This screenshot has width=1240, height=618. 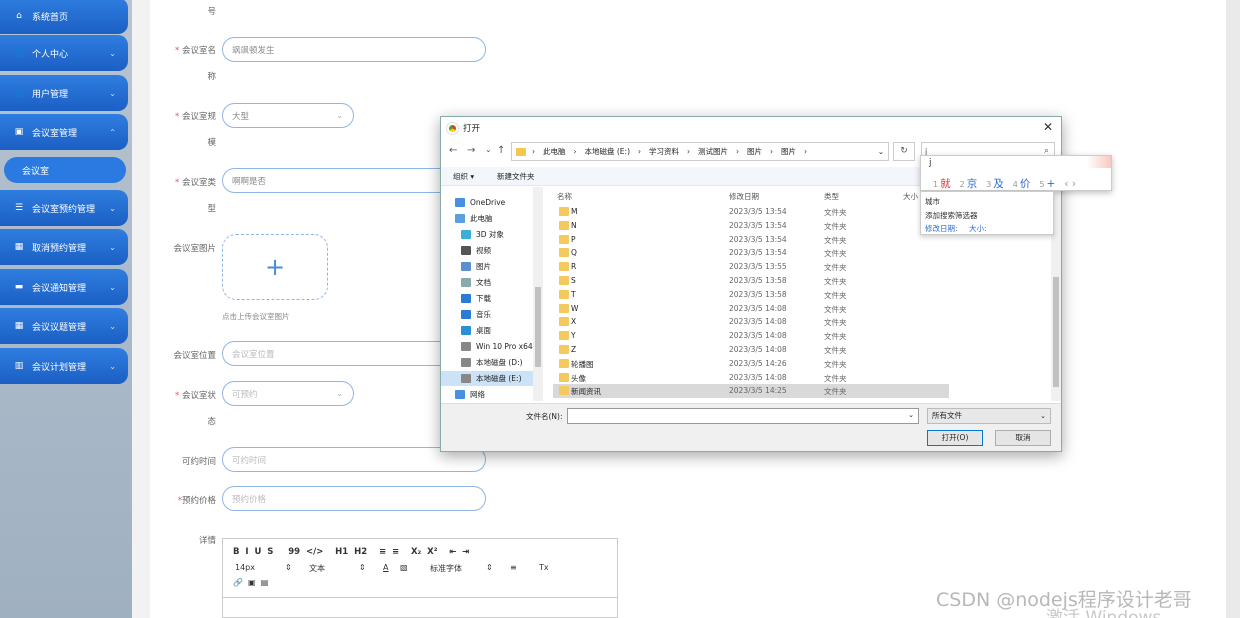 What do you see at coordinates (995, 184) in the screenshot?
I see `ime-candidate: 3及` at bounding box center [995, 184].